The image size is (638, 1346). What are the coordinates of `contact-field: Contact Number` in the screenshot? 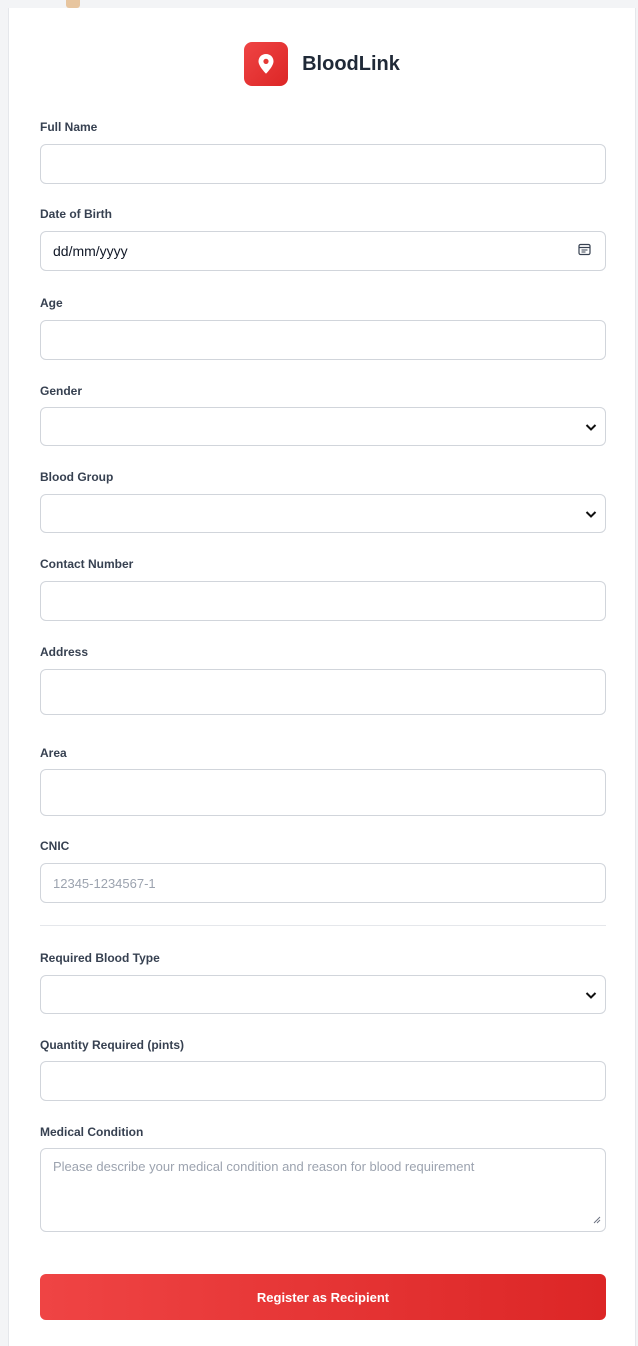 It's located at (323, 589).